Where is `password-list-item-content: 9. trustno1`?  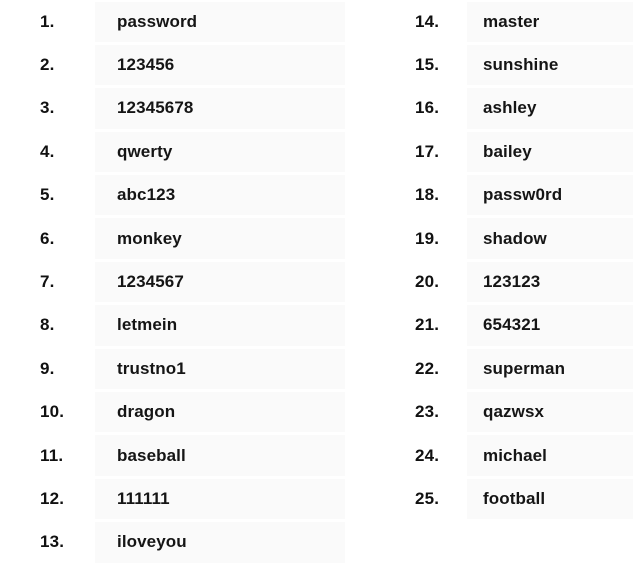 password-list-item-content: 9. trustno1 is located at coordinates (173, 368).